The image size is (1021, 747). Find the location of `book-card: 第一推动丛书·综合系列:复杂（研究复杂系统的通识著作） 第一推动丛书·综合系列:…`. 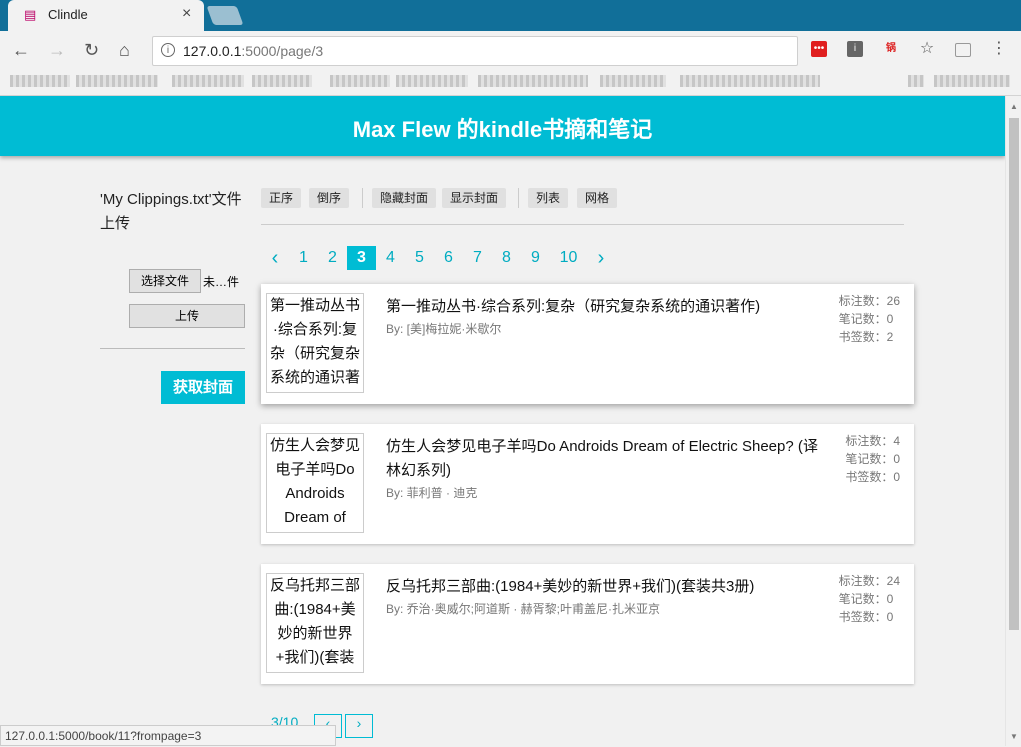

book-card: 第一推动丛书·综合系列:复杂（研究复杂系统的通识著作） 第一推动丛书·综合系列:… is located at coordinates (587, 344).